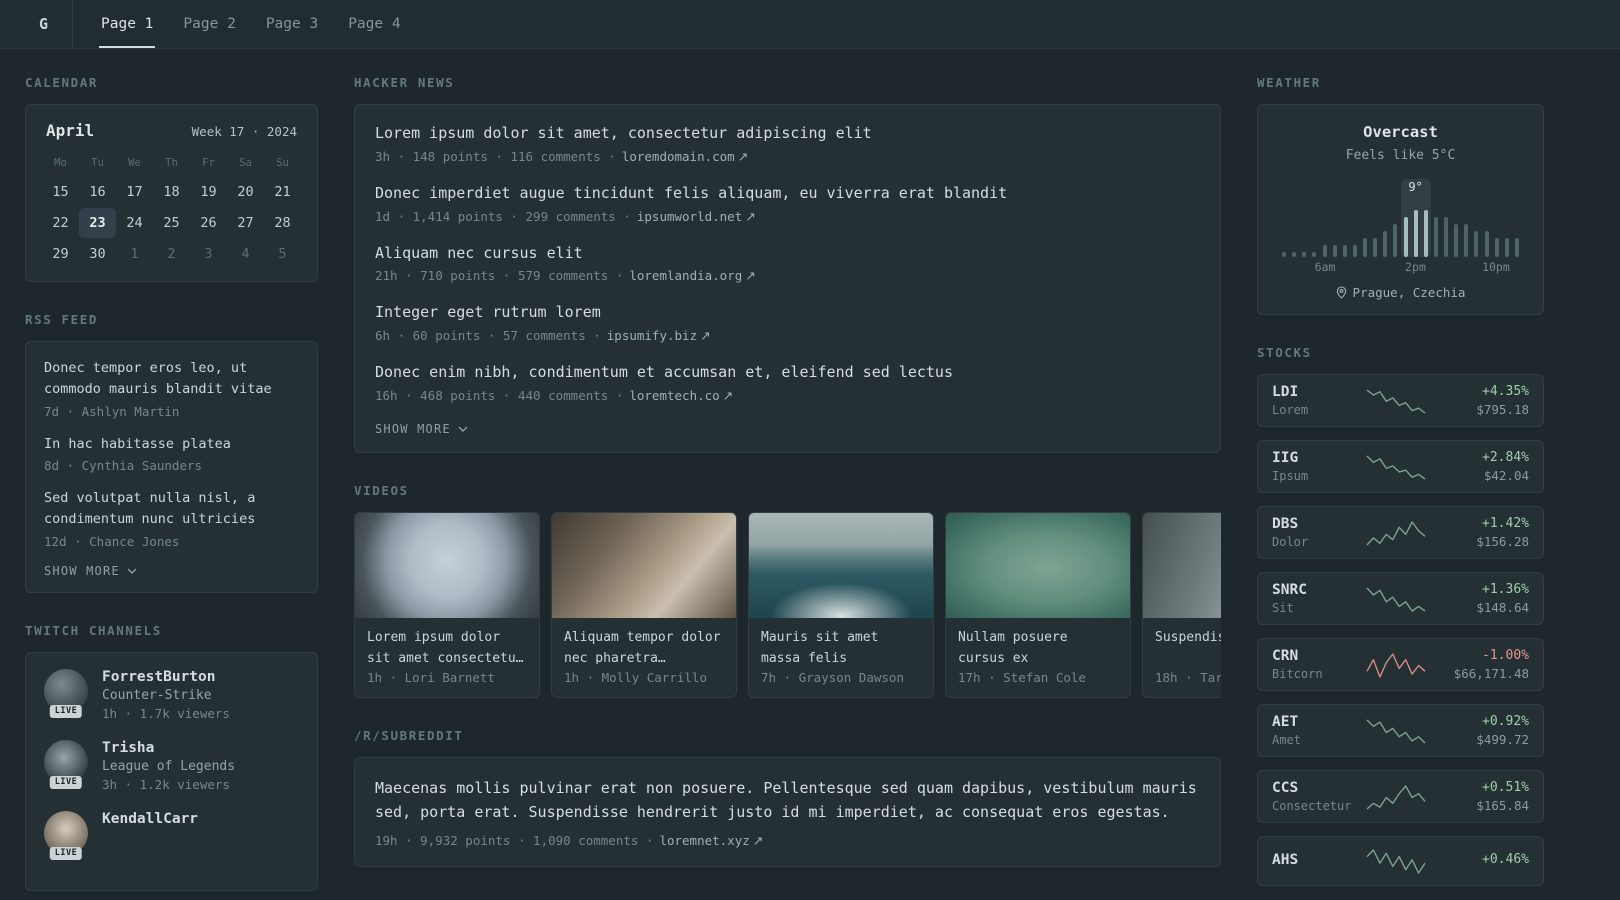  Describe the element at coordinates (282, 223) in the screenshot. I see `calendar-day: 28` at that location.